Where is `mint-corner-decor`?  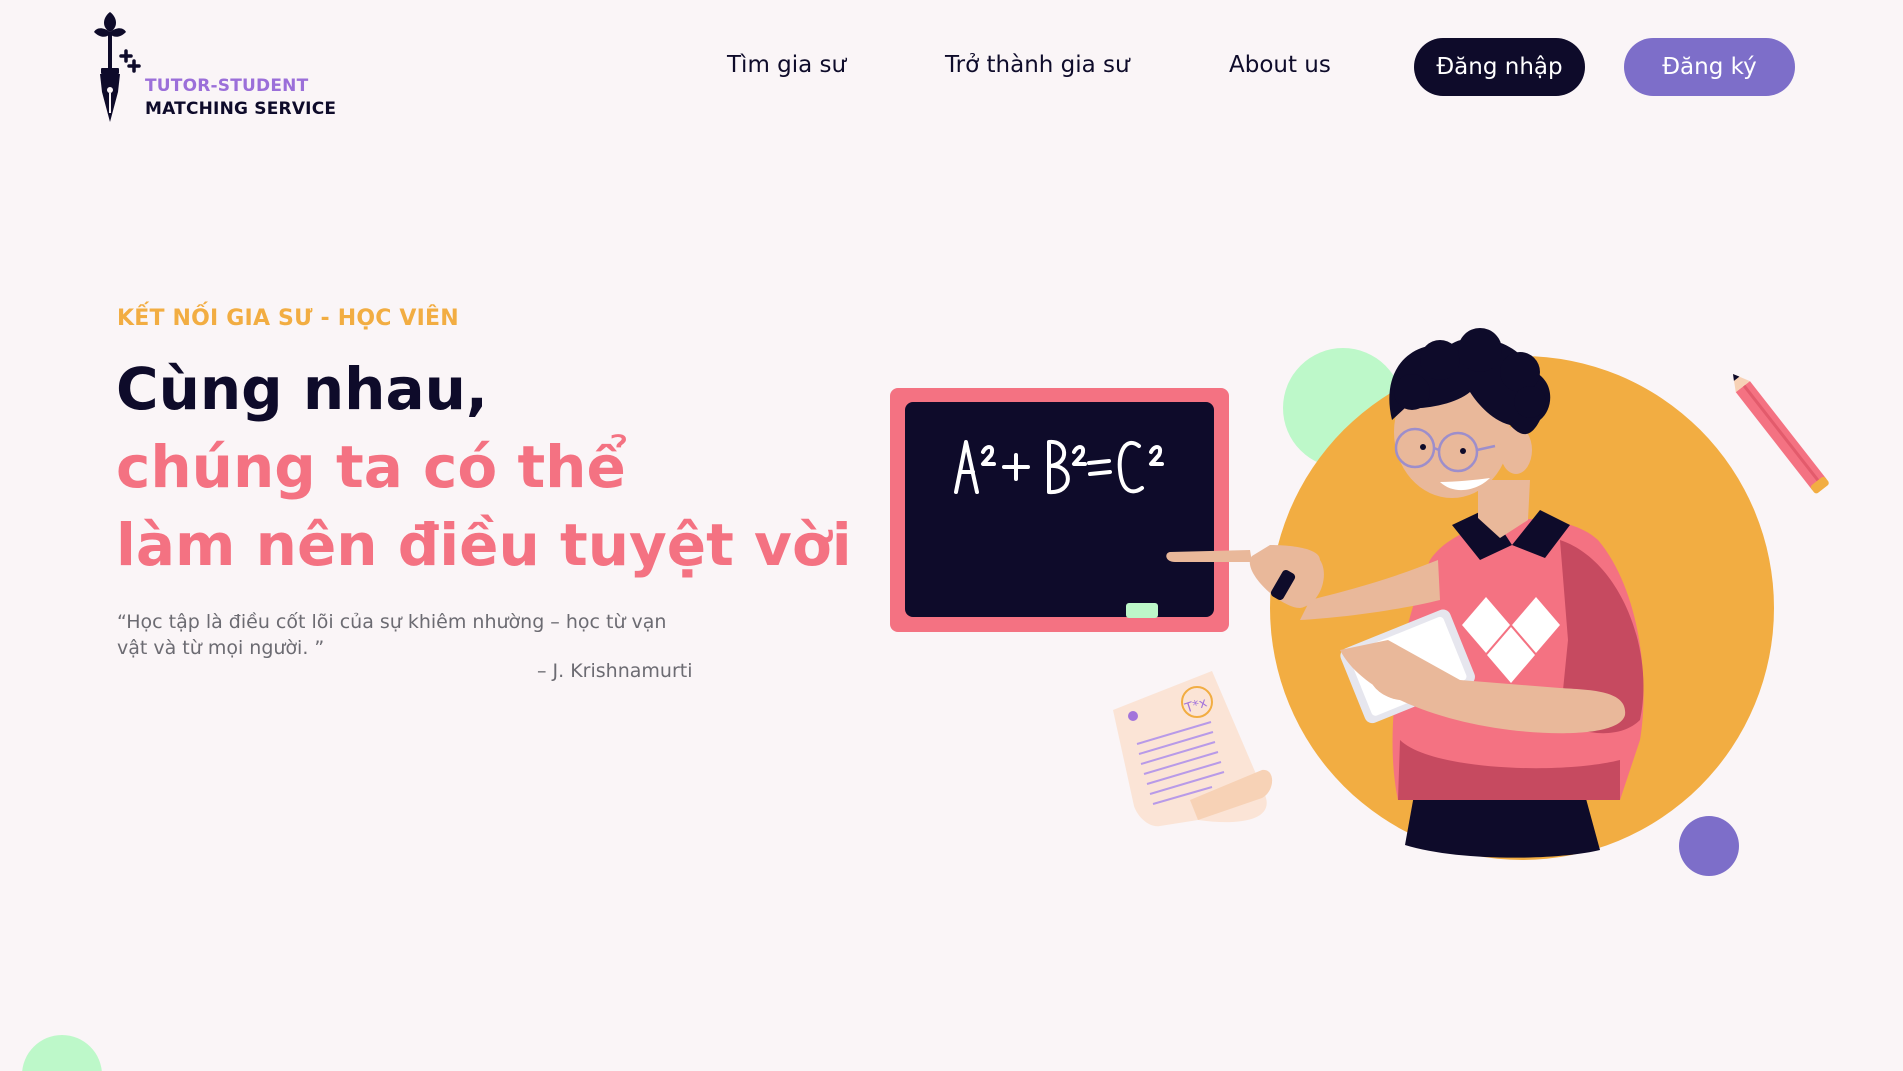
mint-corner-decor is located at coordinates (62, 1053).